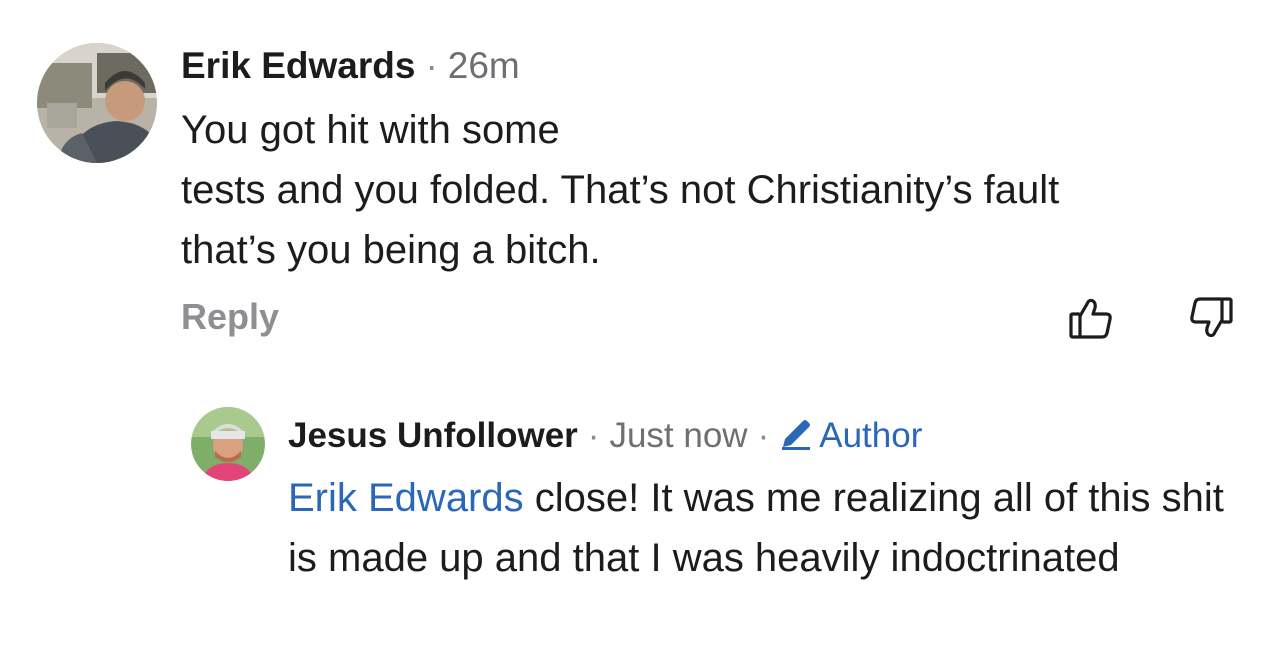 This screenshot has height=645, width=1284. What do you see at coordinates (230, 317) in the screenshot?
I see `reply-button: Reply` at bounding box center [230, 317].